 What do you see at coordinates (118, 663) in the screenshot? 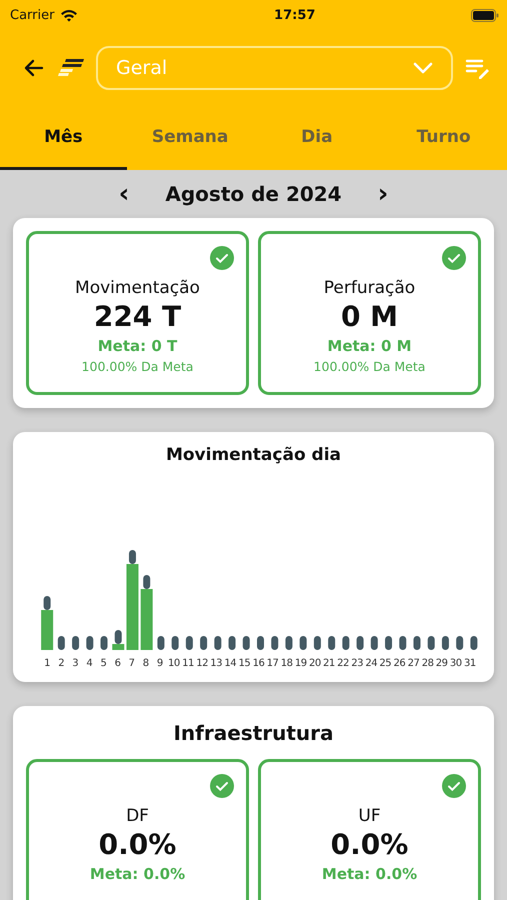
I see `day-label: 6` at bounding box center [118, 663].